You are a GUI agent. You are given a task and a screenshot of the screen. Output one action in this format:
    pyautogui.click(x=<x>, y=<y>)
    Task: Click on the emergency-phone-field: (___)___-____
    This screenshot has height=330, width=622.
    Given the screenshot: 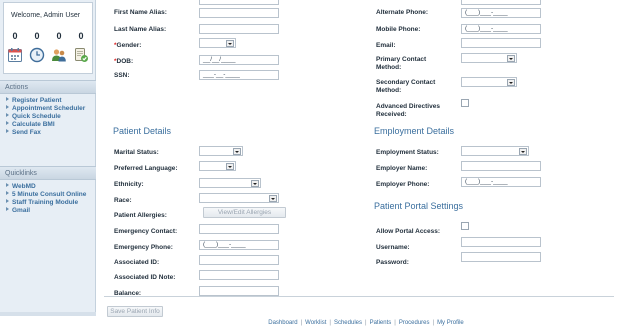 What is the action you would take?
    pyautogui.click(x=239, y=245)
    